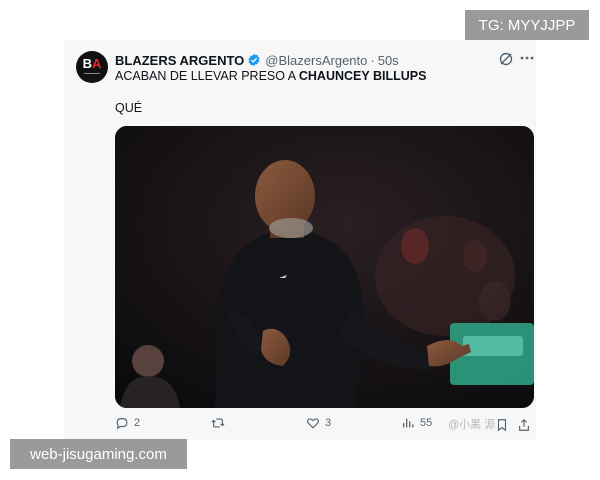  Describe the element at coordinates (92, 73) in the screenshot. I see `avatar-underline` at that location.